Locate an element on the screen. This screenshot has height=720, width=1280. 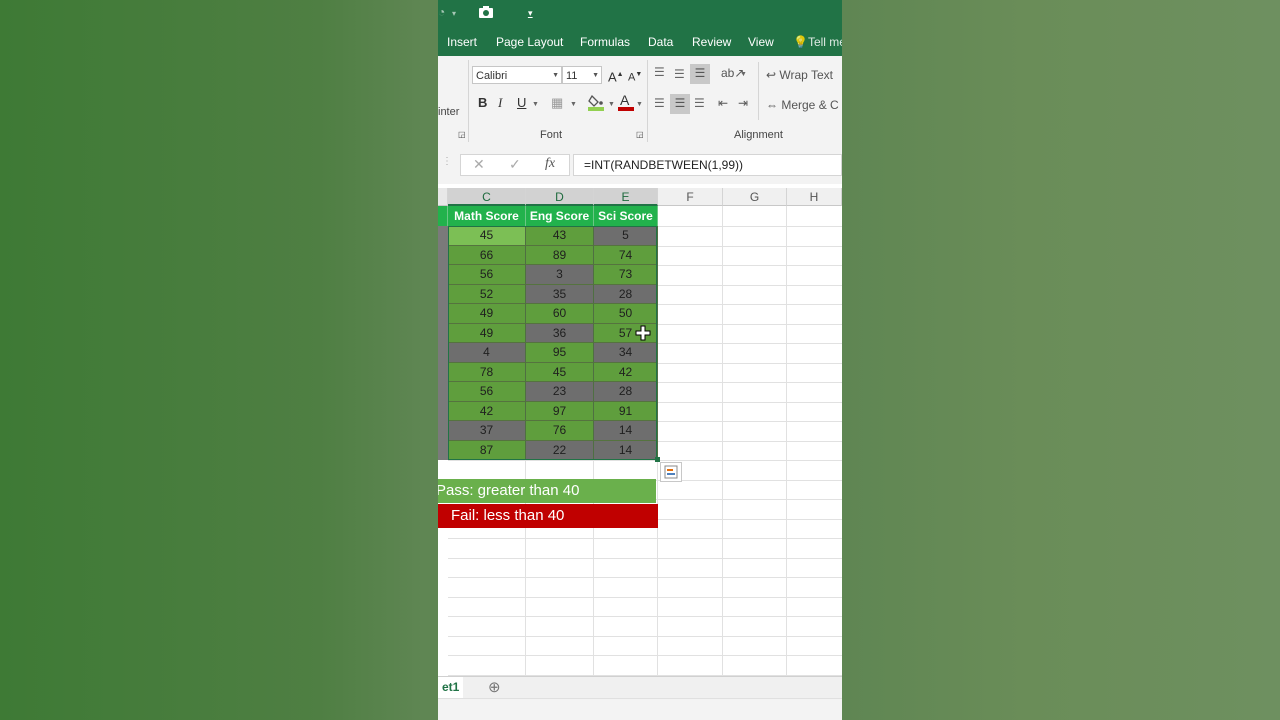
score-cell: 89 is located at coordinates (560, 255).